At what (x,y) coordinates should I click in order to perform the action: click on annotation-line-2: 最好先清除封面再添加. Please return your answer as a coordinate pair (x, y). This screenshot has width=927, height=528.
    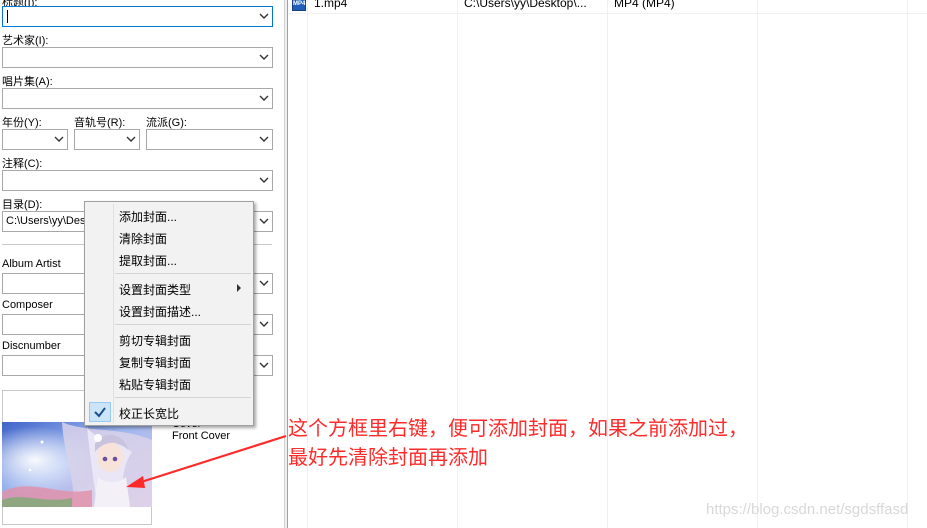
    Looking at the image, I should click on (388, 457).